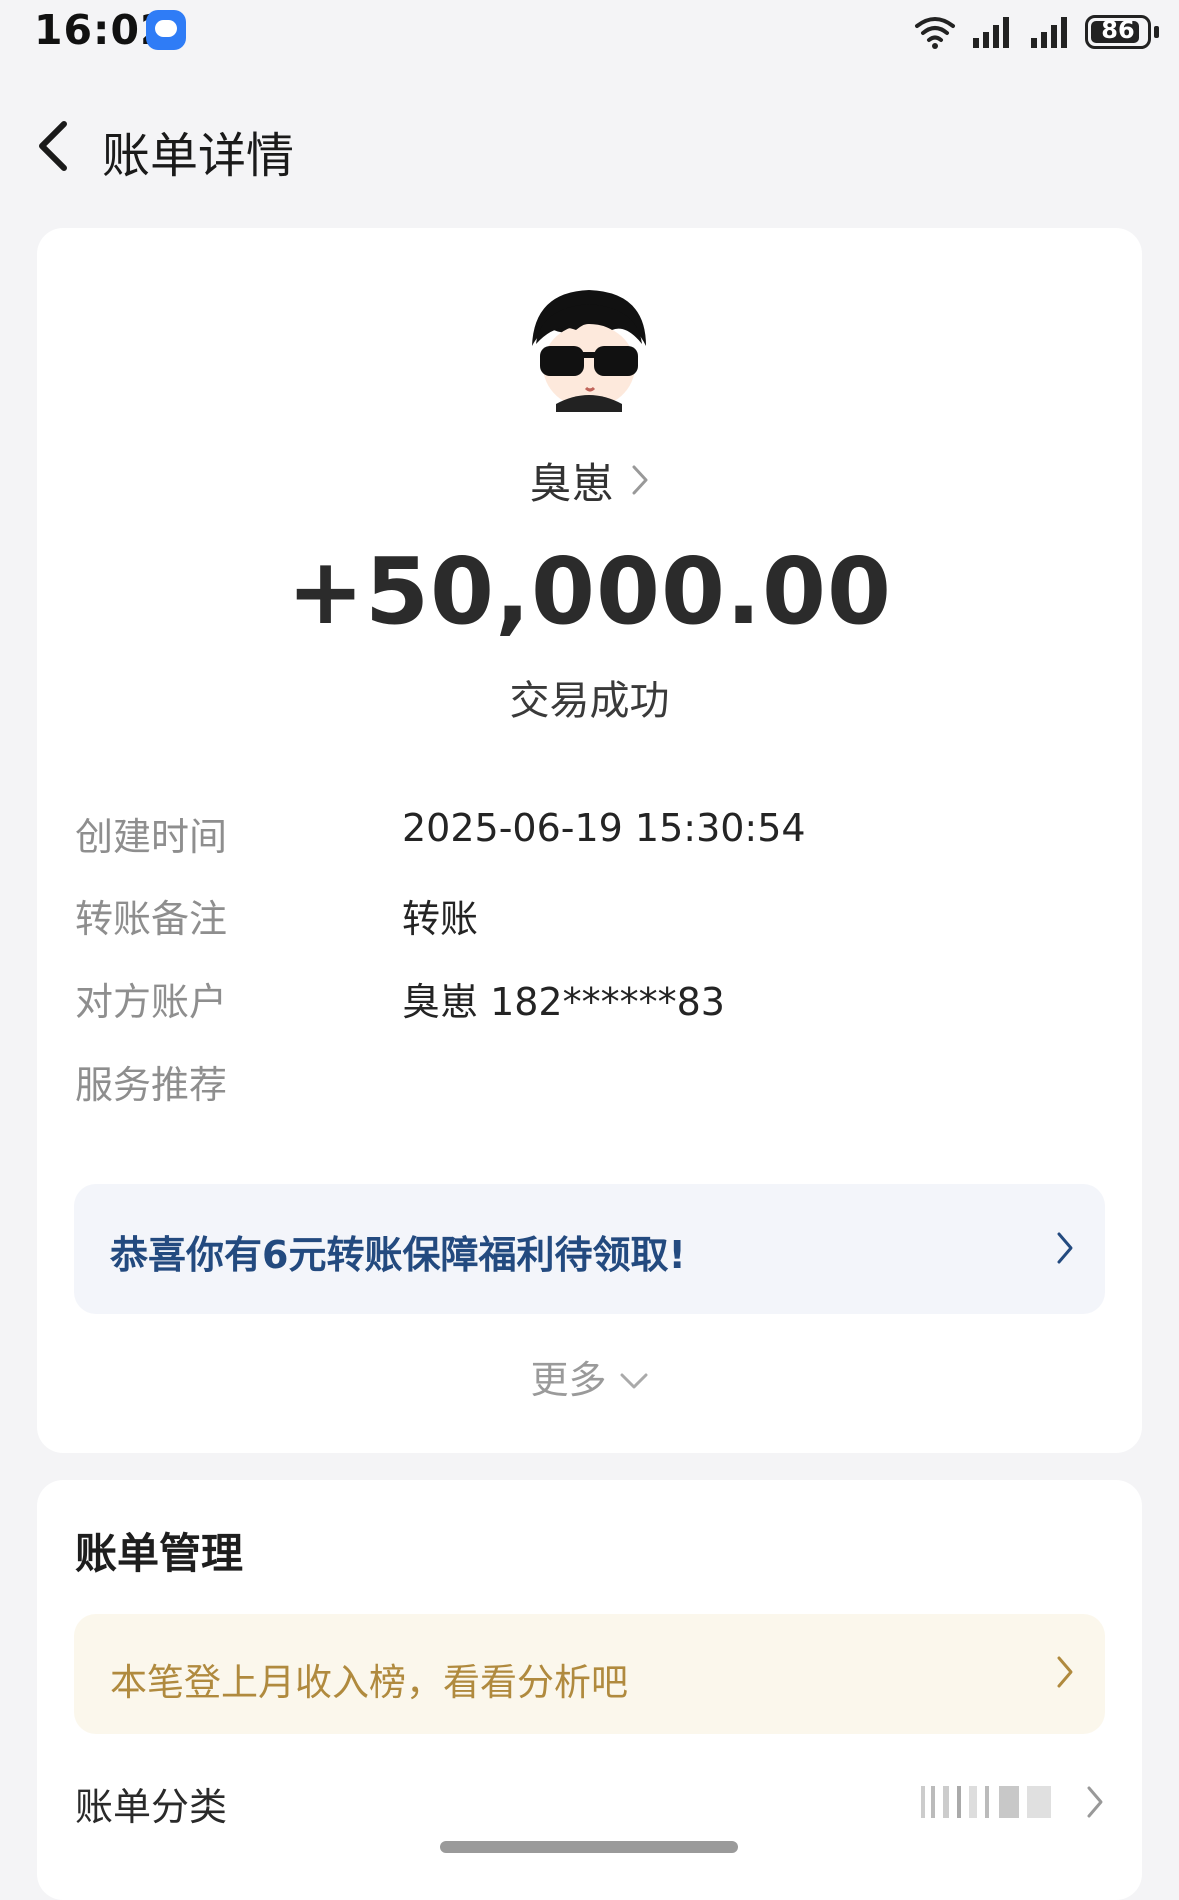 The image size is (1179, 1900). I want to click on detail-label: 创建时间, so click(151, 837).